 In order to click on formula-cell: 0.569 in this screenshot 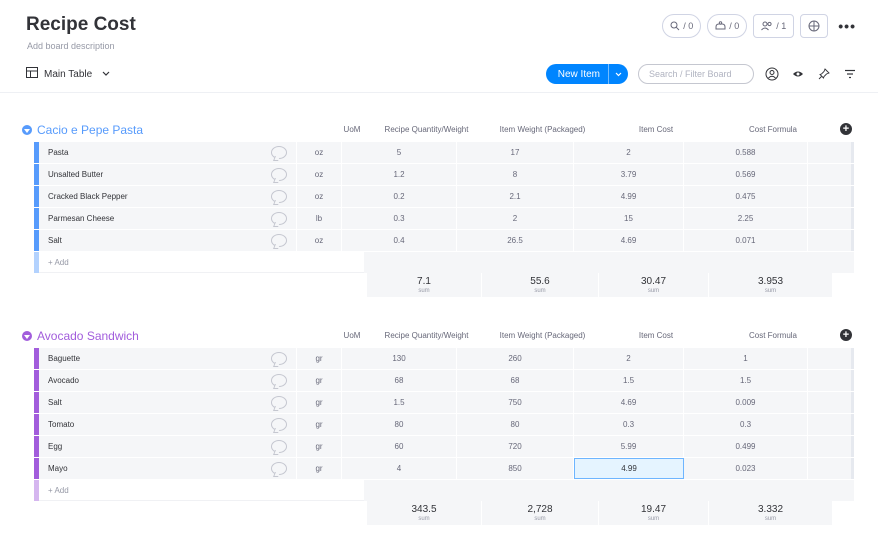, I will do `click(746, 174)`.